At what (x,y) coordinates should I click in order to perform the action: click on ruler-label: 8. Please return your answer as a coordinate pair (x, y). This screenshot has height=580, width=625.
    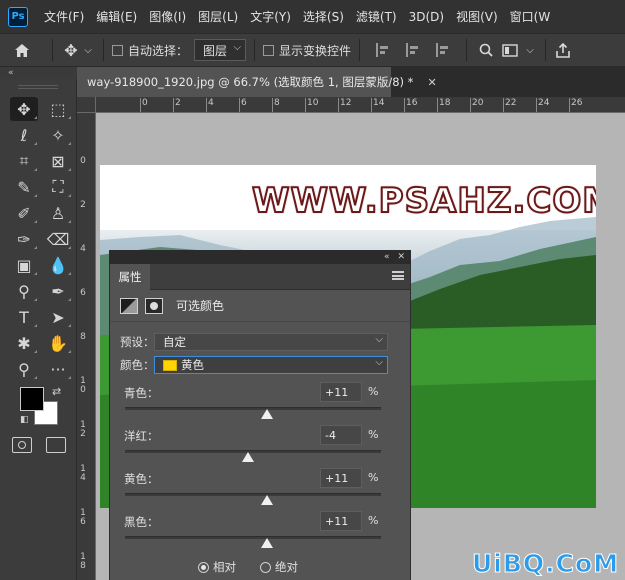
    Looking at the image, I should click on (83, 337).